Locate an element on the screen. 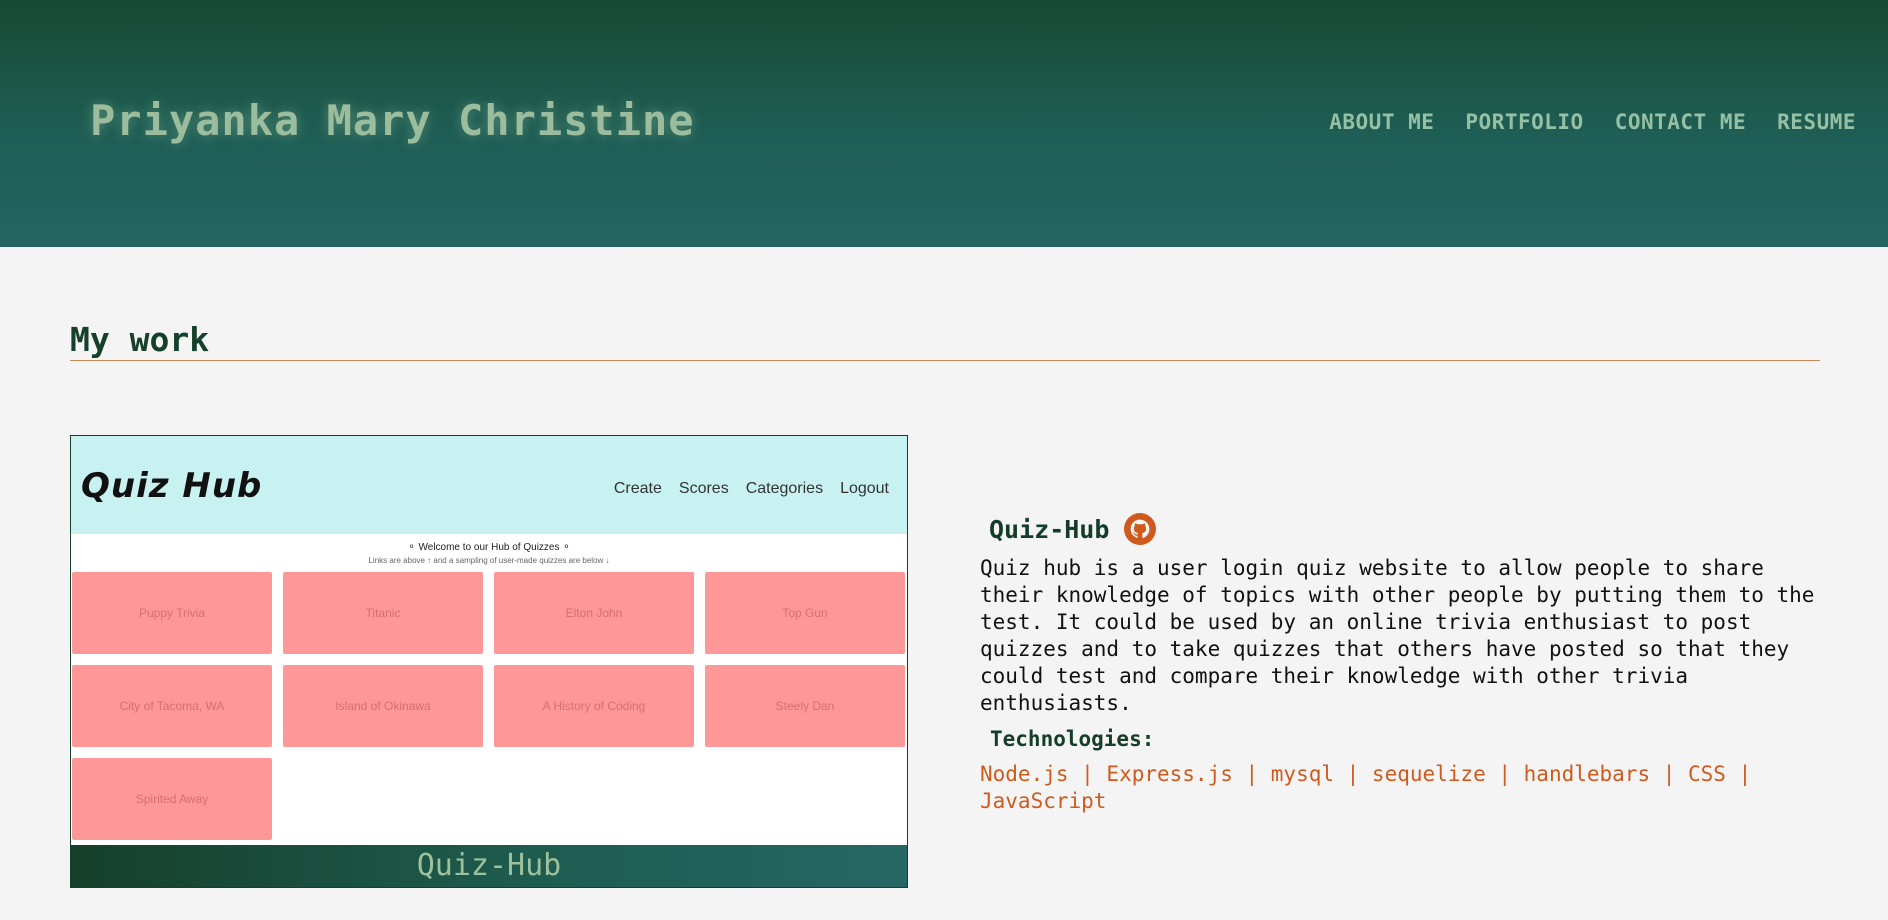 This screenshot has width=1888, height=920. screenshot-tile: Puppy Trivia is located at coordinates (172, 613).